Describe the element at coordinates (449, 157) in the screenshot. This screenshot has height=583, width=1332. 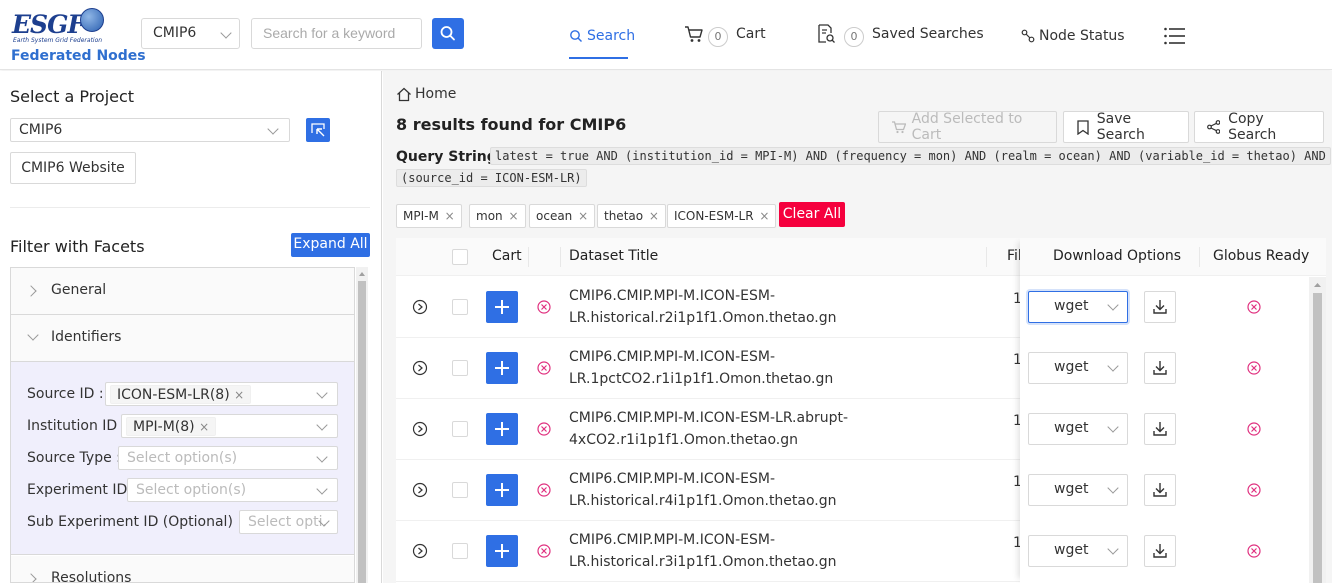
I see `query-string-label: Query String:` at that location.